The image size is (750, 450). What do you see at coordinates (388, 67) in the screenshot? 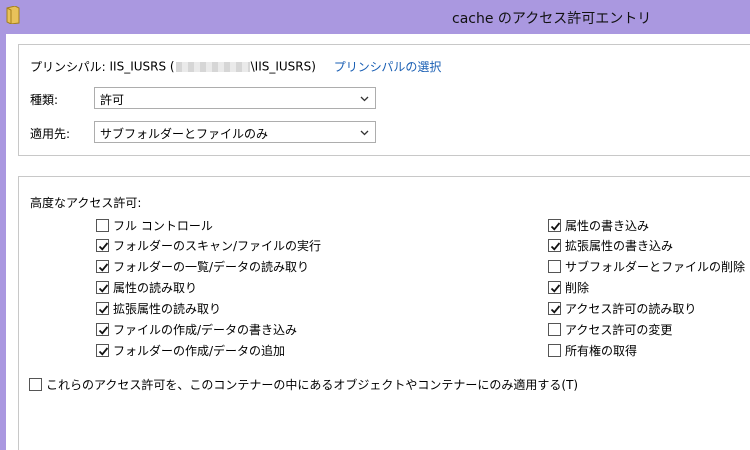
I see `select-principal-link: プリンシパルの選択` at bounding box center [388, 67].